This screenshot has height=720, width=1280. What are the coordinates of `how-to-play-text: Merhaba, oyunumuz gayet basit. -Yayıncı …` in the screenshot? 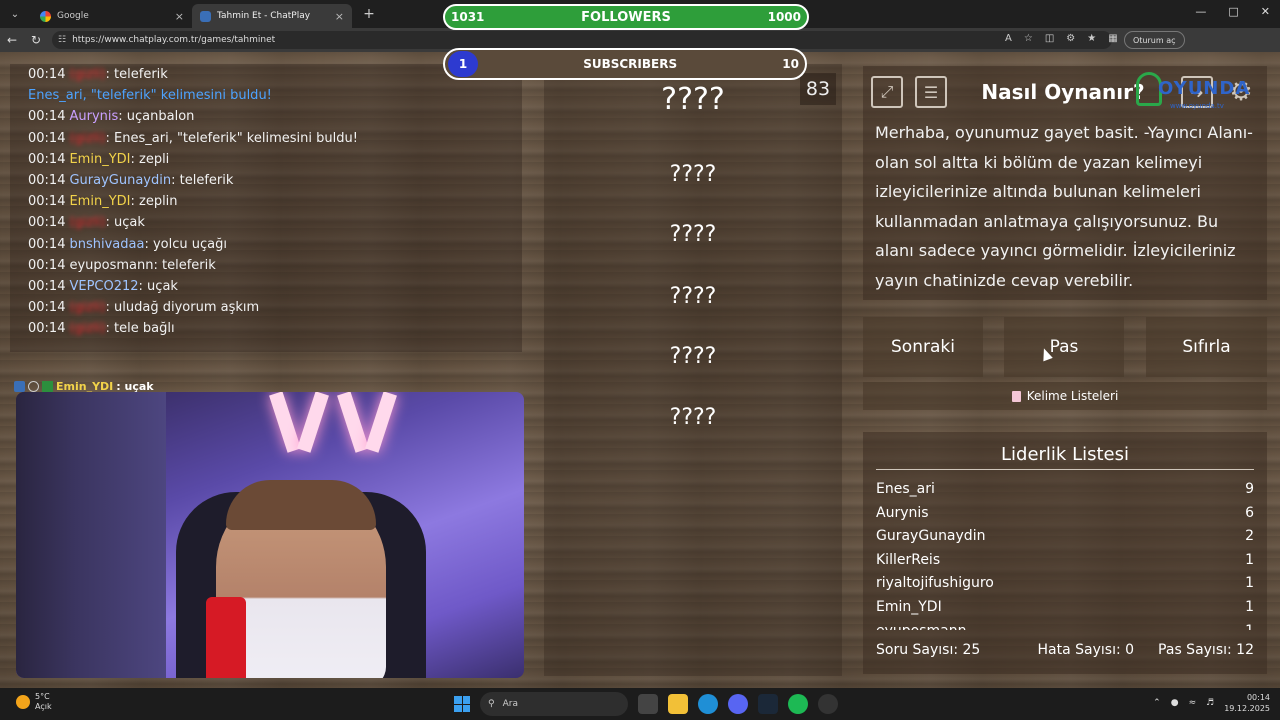 It's located at (1064, 206).